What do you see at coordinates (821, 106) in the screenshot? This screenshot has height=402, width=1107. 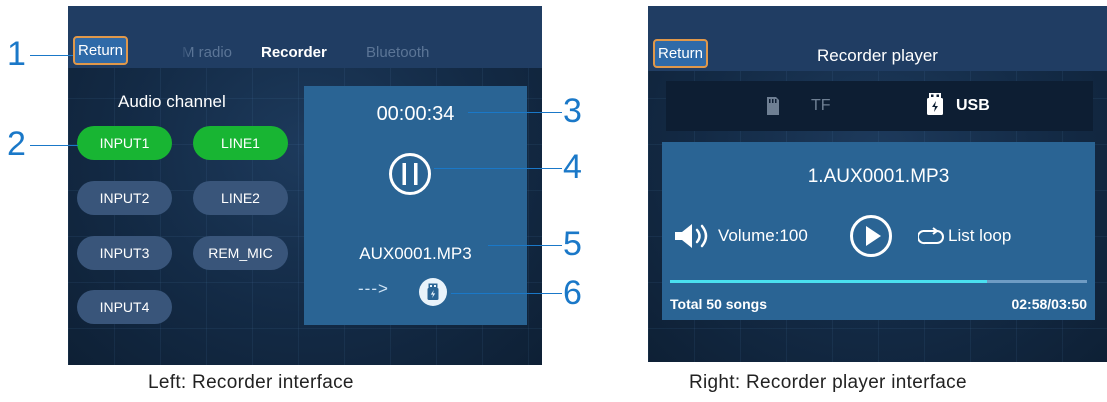 I see `source-tf: TF` at bounding box center [821, 106].